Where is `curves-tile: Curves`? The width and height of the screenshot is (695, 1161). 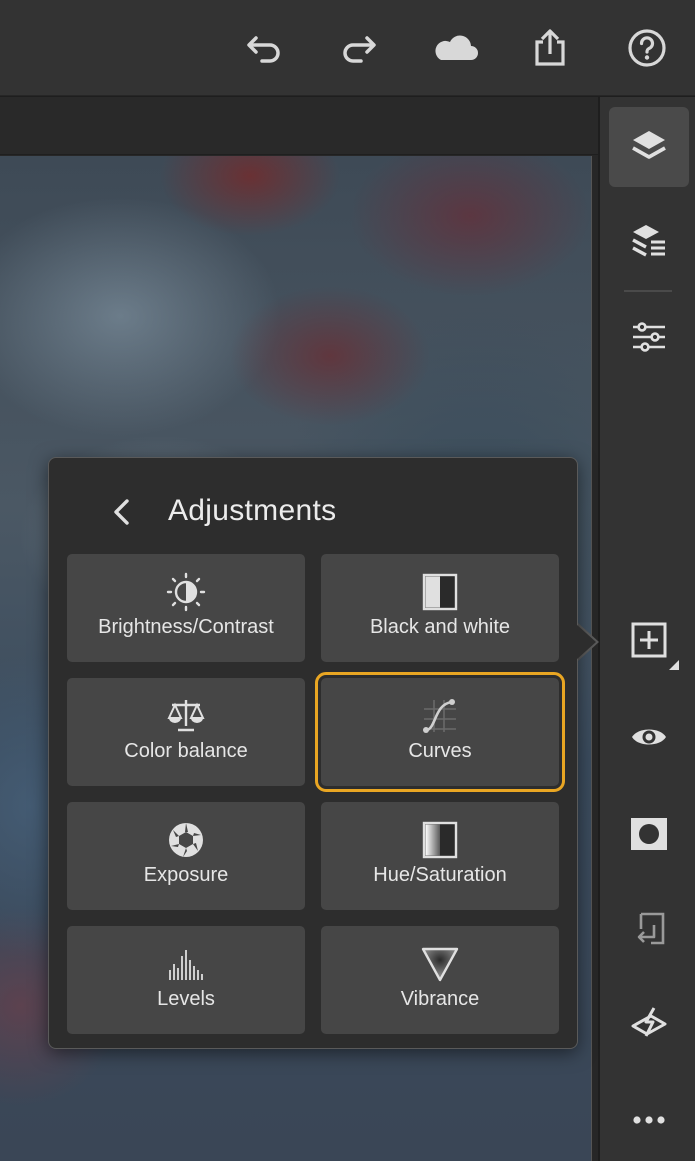
curves-tile: Curves is located at coordinates (440, 732).